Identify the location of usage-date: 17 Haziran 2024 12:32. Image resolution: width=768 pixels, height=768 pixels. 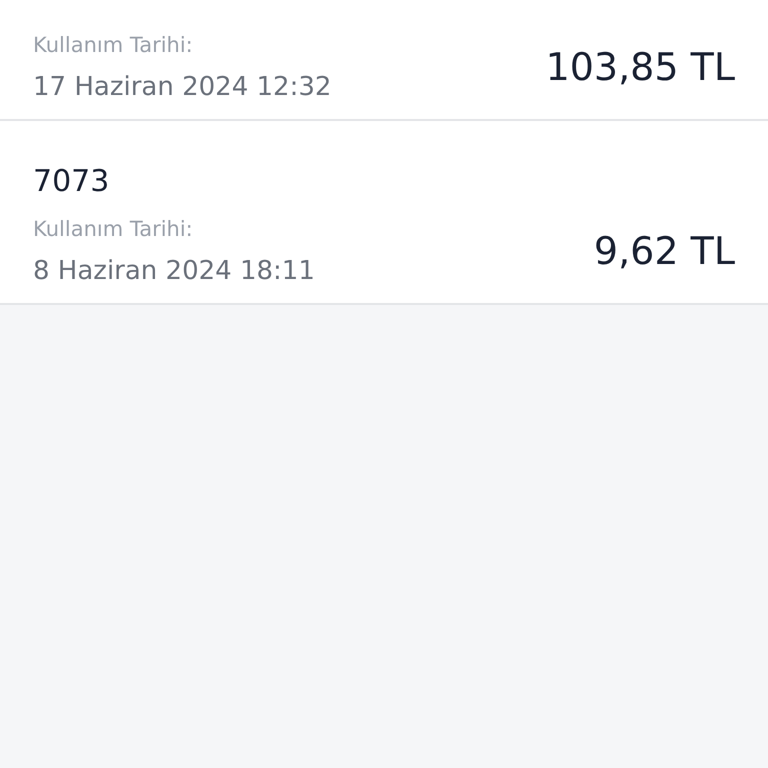
(182, 87).